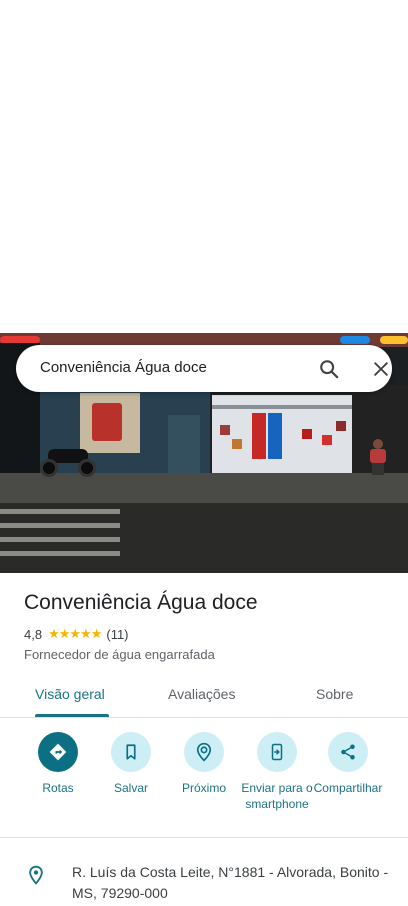 This screenshot has height=906, width=408. I want to click on share-button: Compartilhar, so click(348, 764).